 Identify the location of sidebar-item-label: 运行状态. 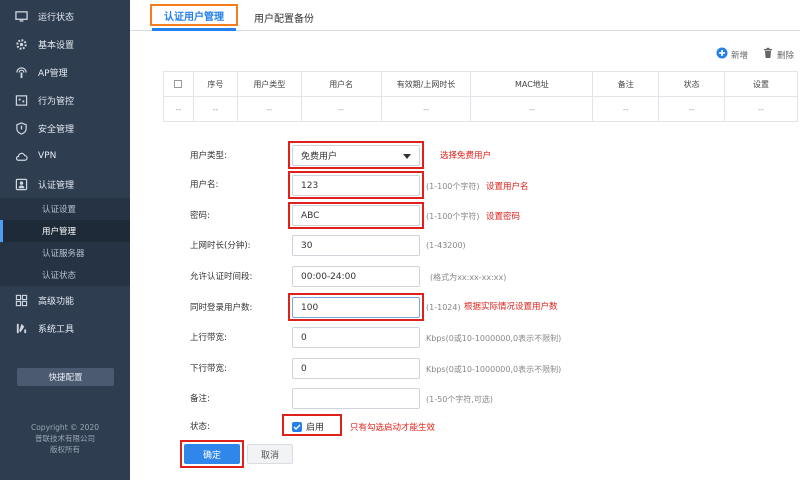
(56, 17).